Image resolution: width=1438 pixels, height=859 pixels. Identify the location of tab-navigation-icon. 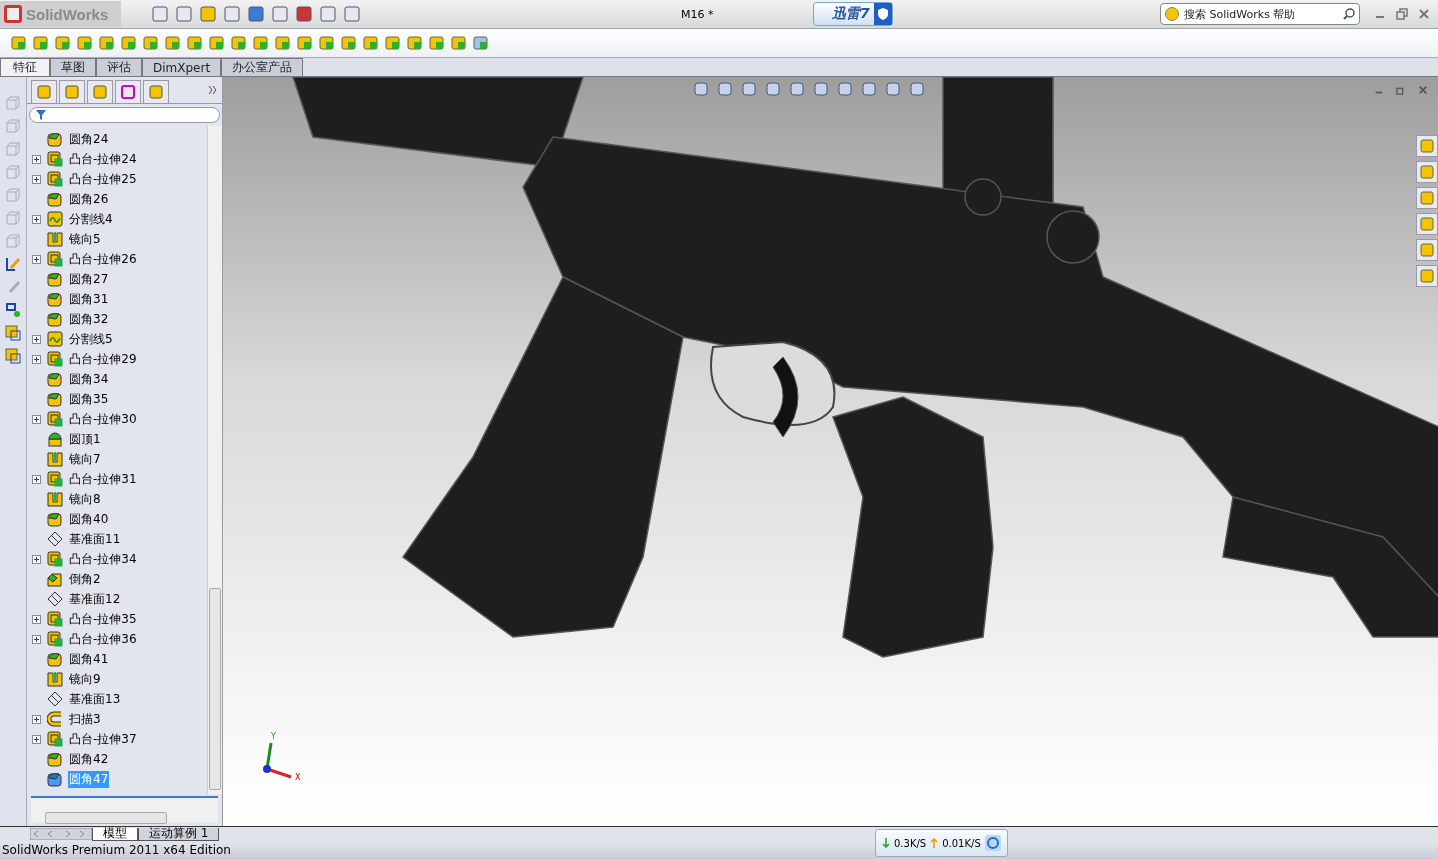
(61, 834).